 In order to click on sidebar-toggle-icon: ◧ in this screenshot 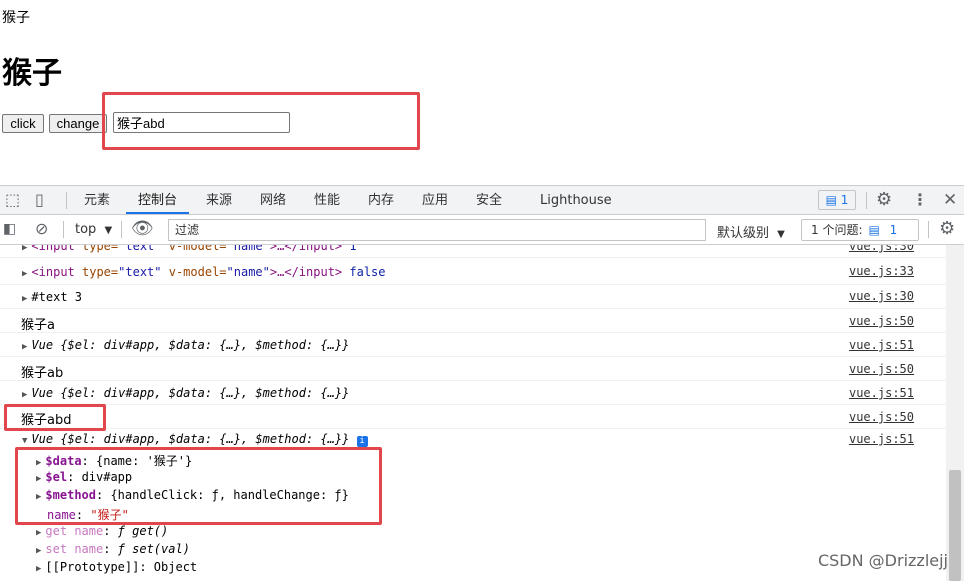, I will do `click(9, 229)`.